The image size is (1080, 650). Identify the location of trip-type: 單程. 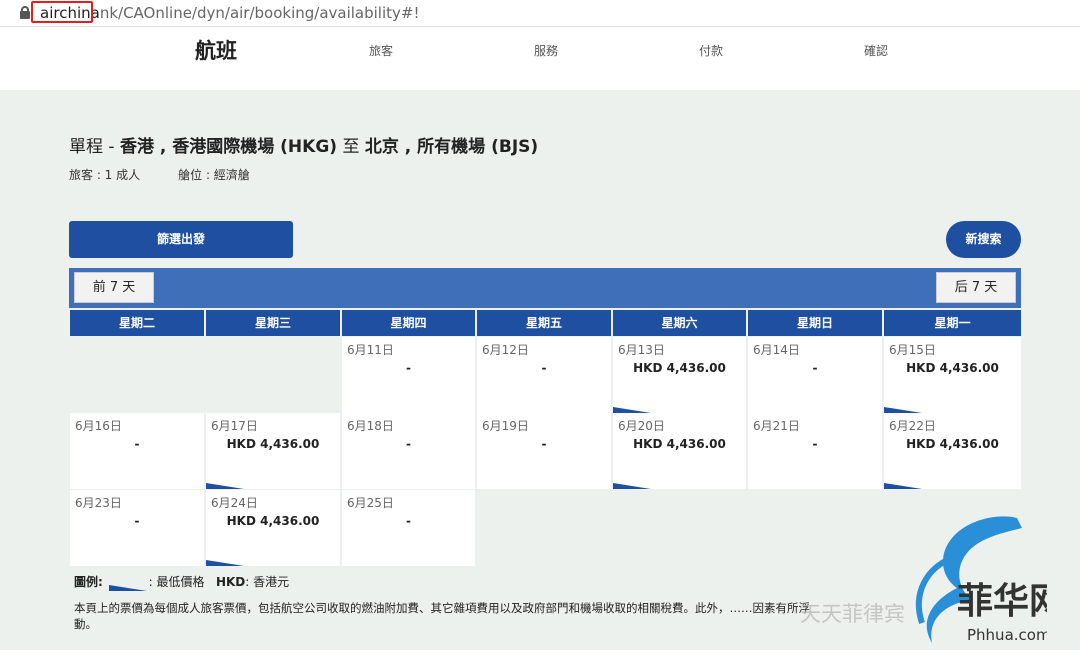
(86, 147).